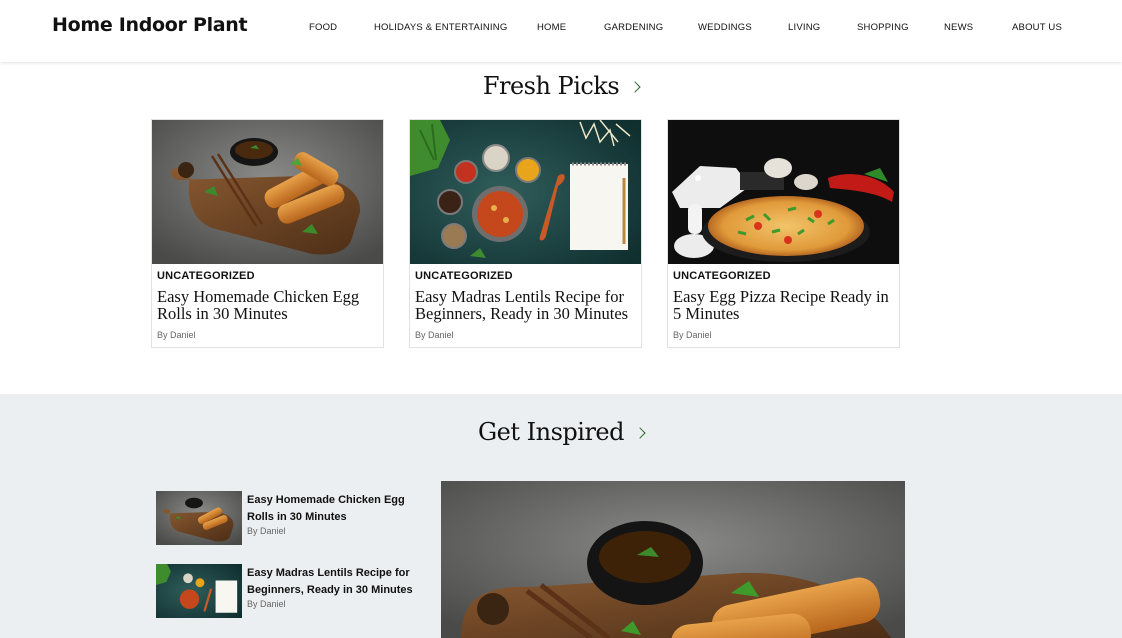 This screenshot has height=638, width=1122. Describe the element at coordinates (440, 27) in the screenshot. I see `nav-item-holidays: HOLIDAYS & ENTERTAINING` at that location.